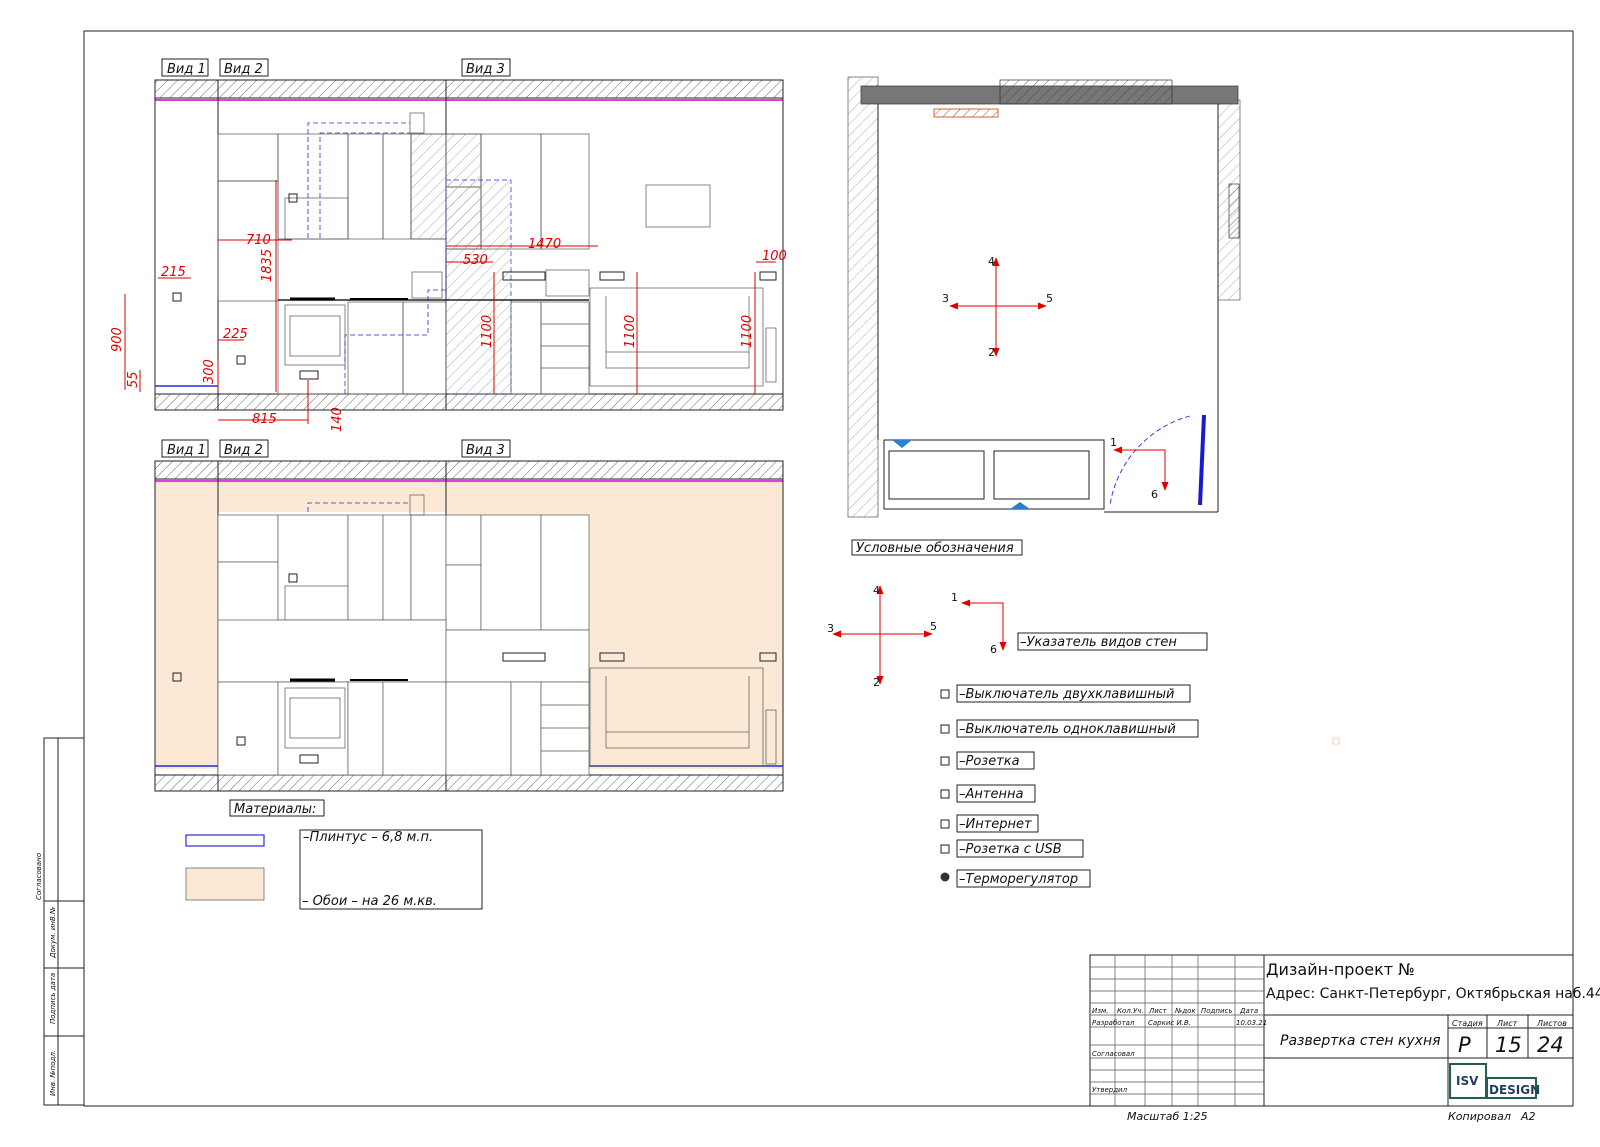 The image size is (1600, 1147). What do you see at coordinates (1217, 1011) in the screenshot?
I see `tb-col-podpis: Подпись` at bounding box center [1217, 1011].